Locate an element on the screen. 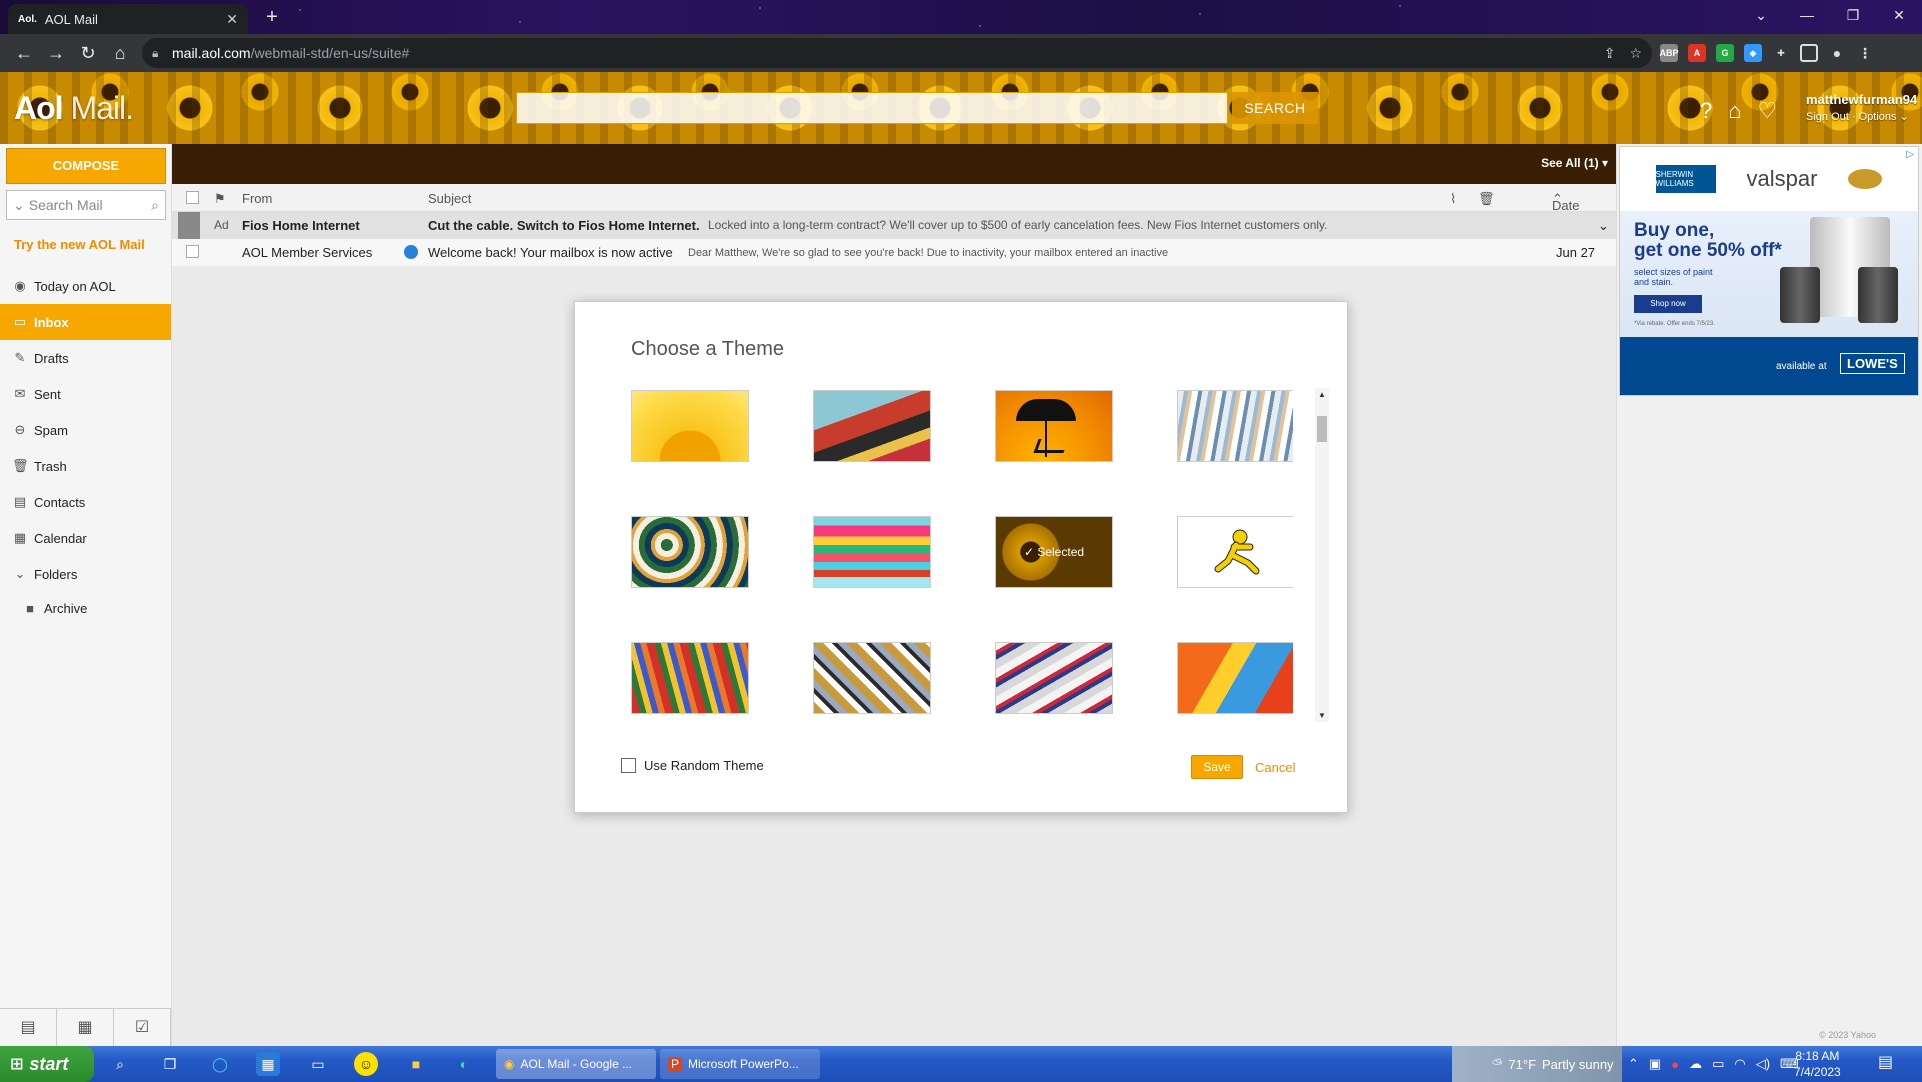 This screenshot has width=1922, height=1082. tray-app-icon: ▣ is located at coordinates (1655, 1064).